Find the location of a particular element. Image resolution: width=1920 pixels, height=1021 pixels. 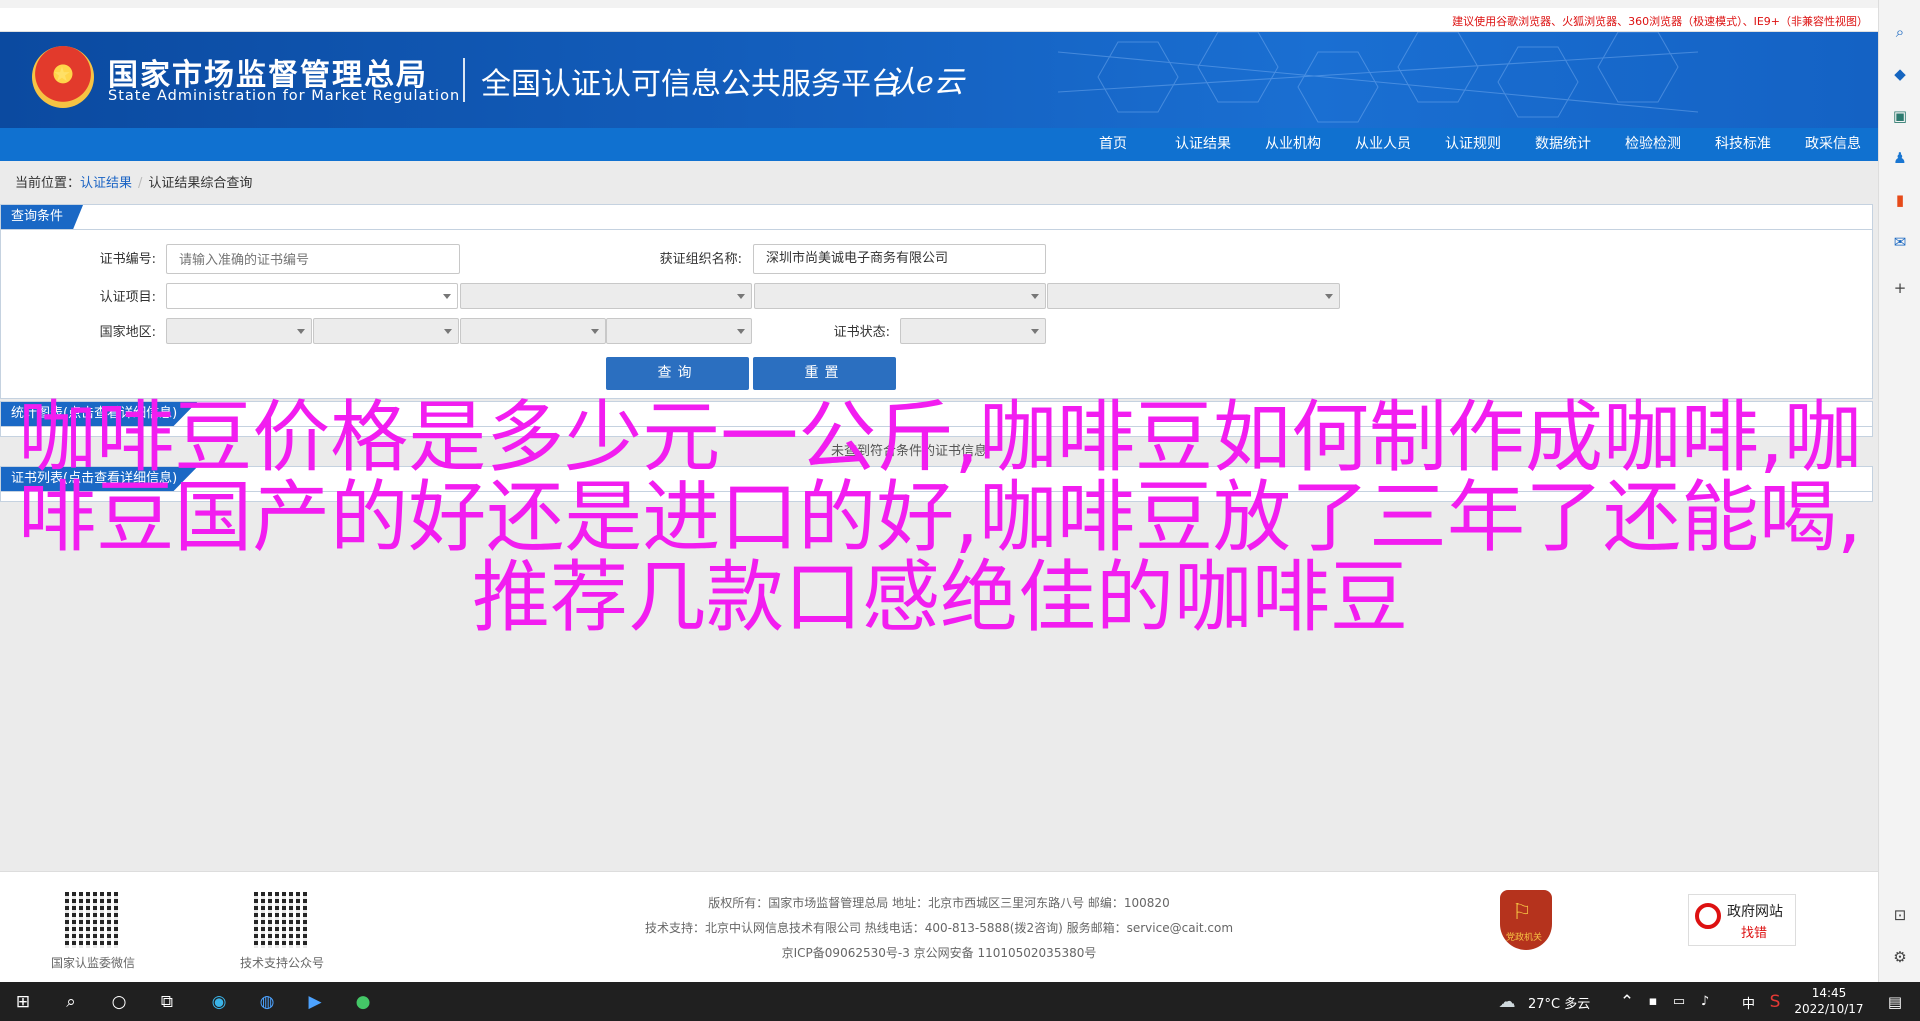

taskbar-clock: 14:45 2022/10/17 is located at coordinates (1829, 1001).